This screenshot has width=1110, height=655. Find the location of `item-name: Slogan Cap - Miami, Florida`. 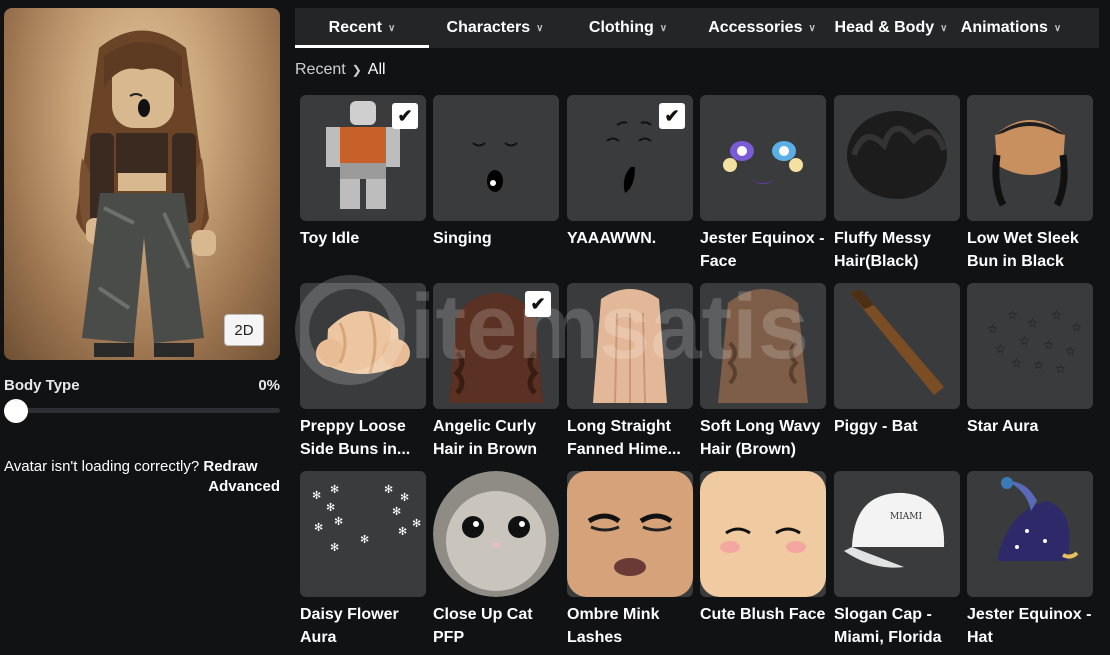

item-name: Slogan Cap - Miami, Florida is located at coordinates (888, 626).